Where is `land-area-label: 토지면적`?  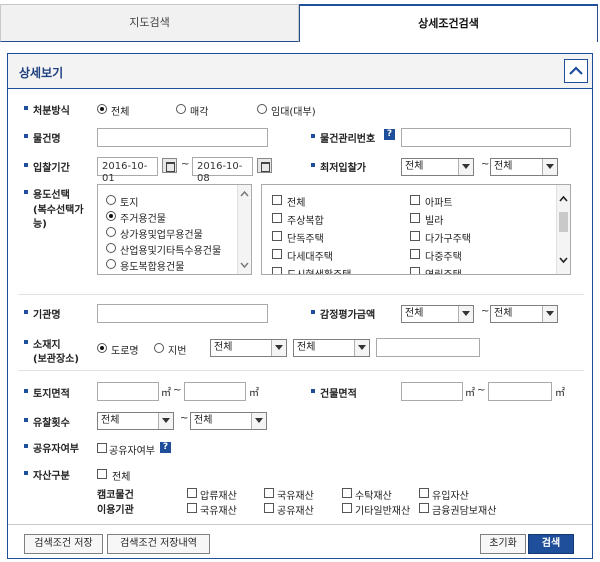
land-area-label: 토지면적 is located at coordinates (51, 394).